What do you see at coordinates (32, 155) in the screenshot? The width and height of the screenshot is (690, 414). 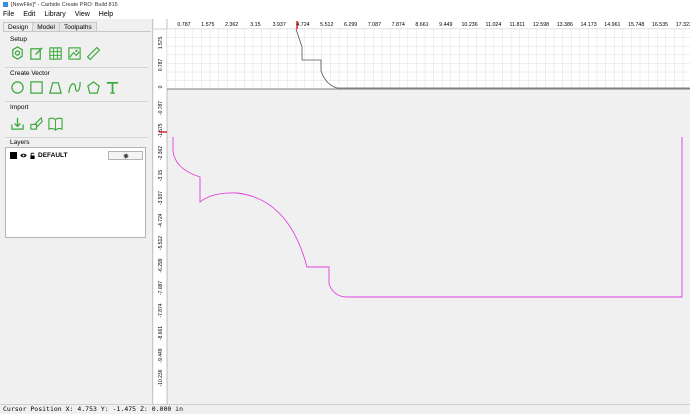 I see `lock-icon` at bounding box center [32, 155].